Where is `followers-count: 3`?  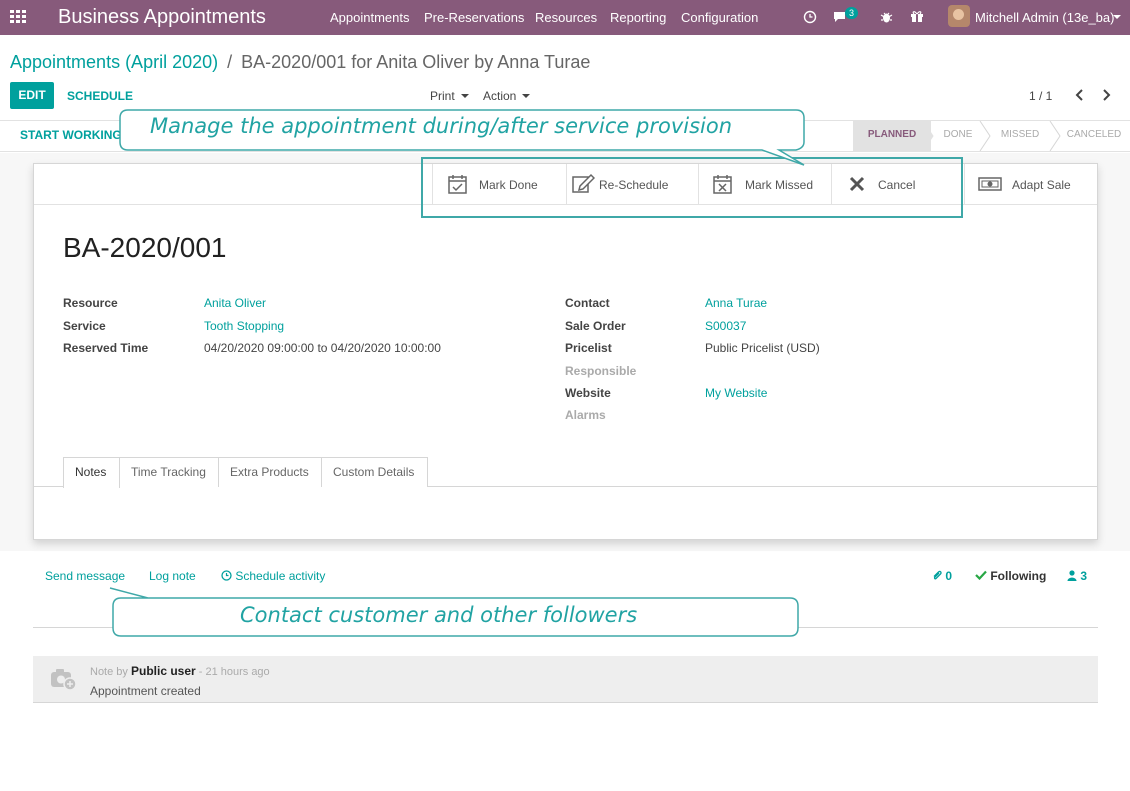 followers-count: 3 is located at coordinates (1084, 576).